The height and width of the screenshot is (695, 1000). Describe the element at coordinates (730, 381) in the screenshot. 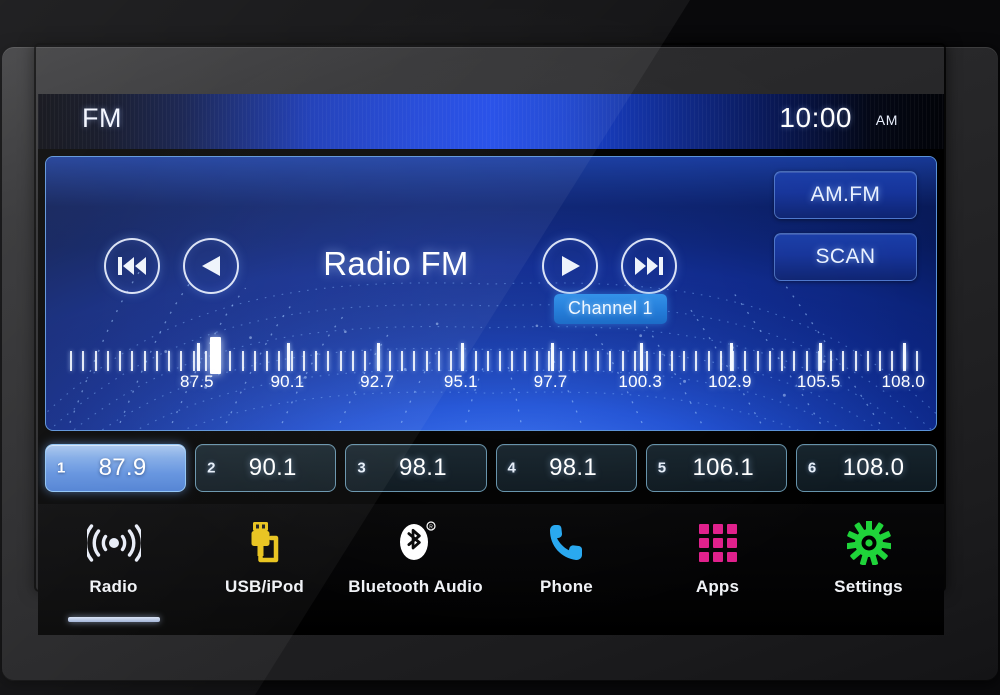

I see `tuner-label: 102.9` at that location.